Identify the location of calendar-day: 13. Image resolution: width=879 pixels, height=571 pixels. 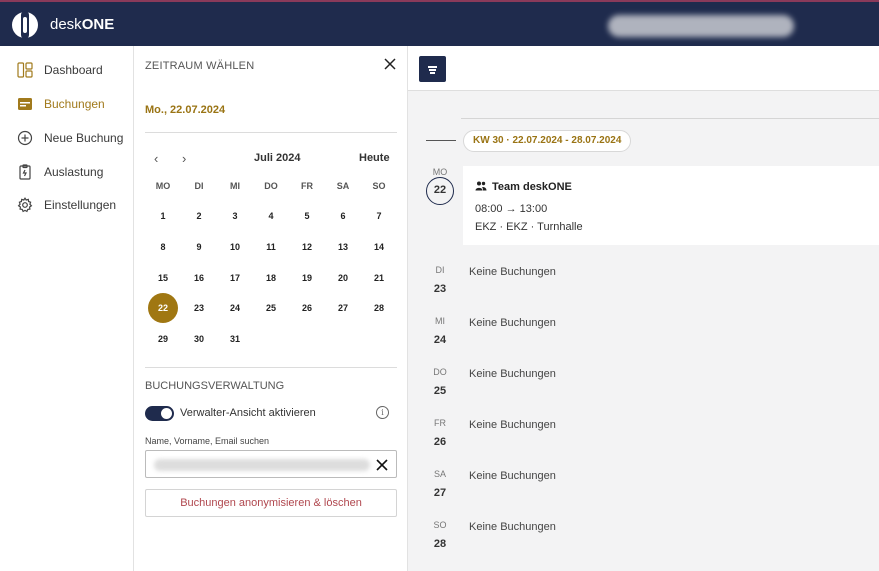
(343, 247).